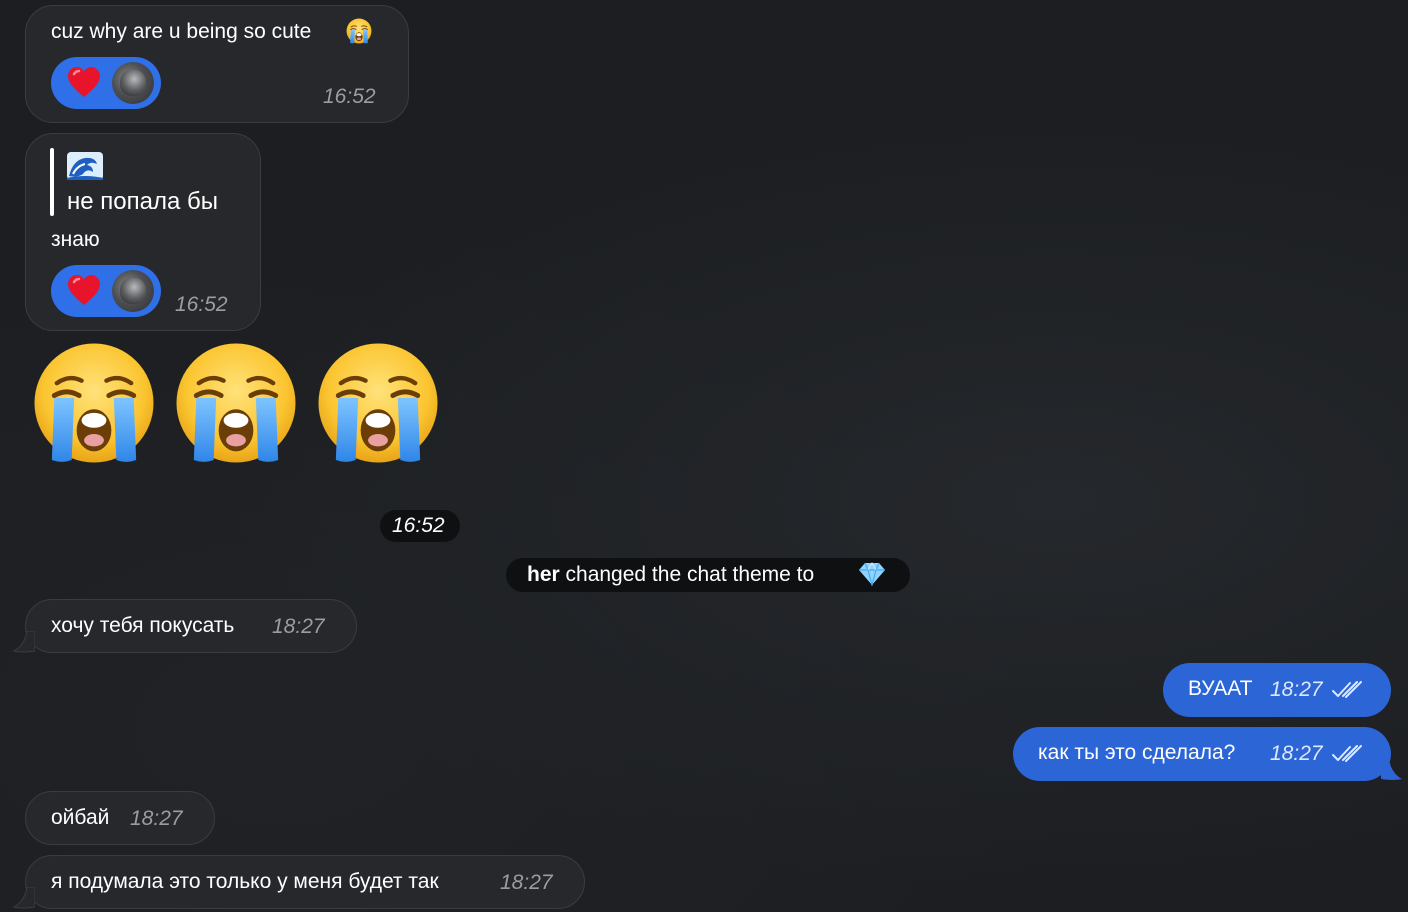 This screenshot has height=912, width=1408. What do you see at coordinates (80, 817) in the screenshot?
I see `message-text: ойбай` at bounding box center [80, 817].